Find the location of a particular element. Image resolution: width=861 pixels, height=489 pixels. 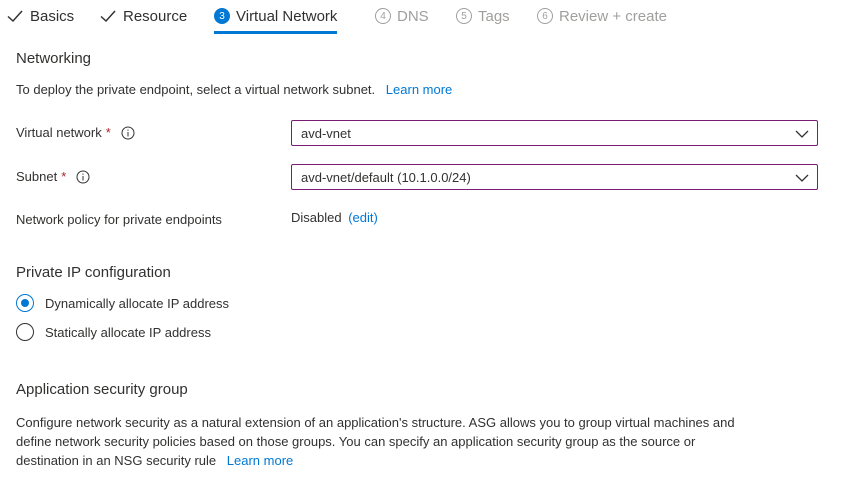

virtual-network-label: Virtual network * is located at coordinates (75, 132).